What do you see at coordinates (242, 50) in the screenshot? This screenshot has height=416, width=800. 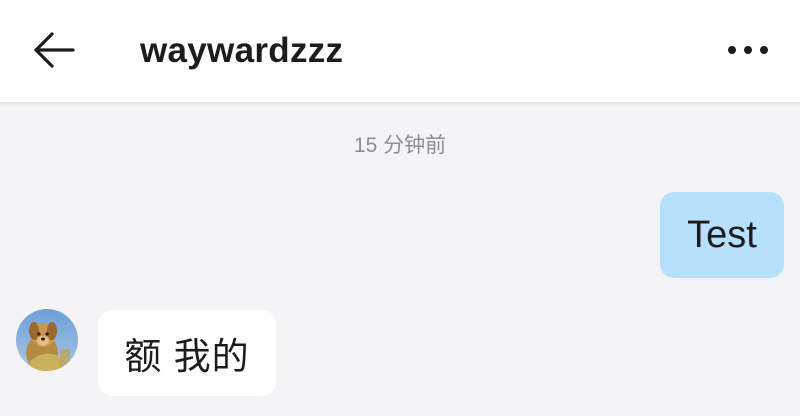 I see `chat-title: waywardzzz` at bounding box center [242, 50].